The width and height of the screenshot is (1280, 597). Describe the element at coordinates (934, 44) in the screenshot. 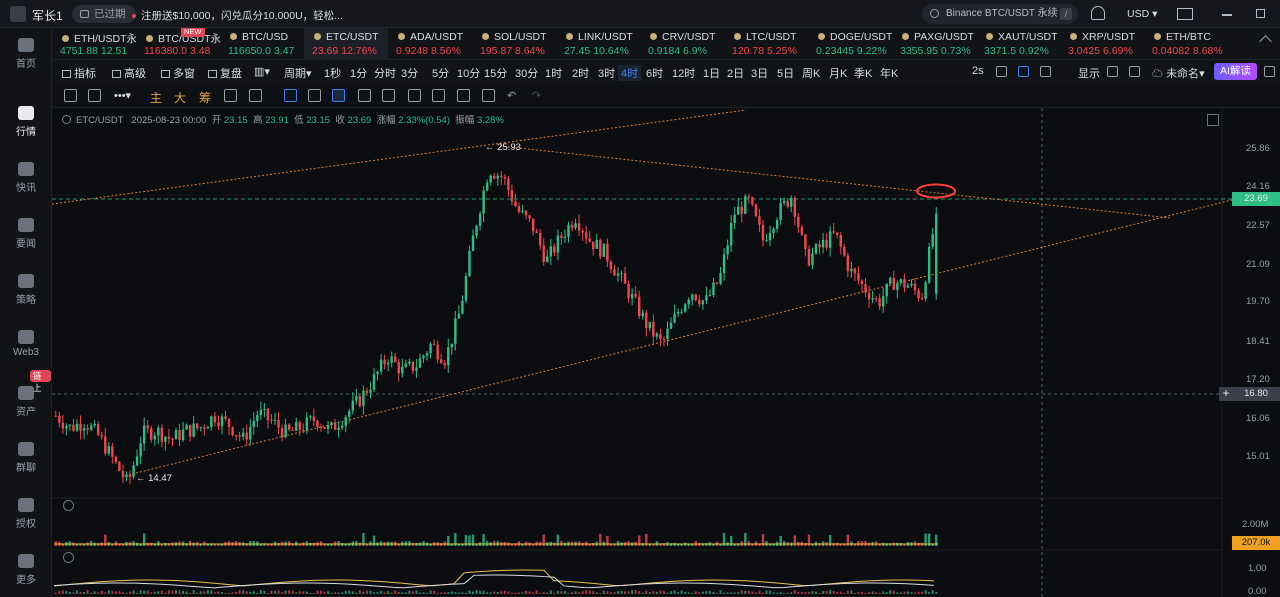

I see `ticker-tab: PAXG/USDT 3355.95 0.73%` at that location.